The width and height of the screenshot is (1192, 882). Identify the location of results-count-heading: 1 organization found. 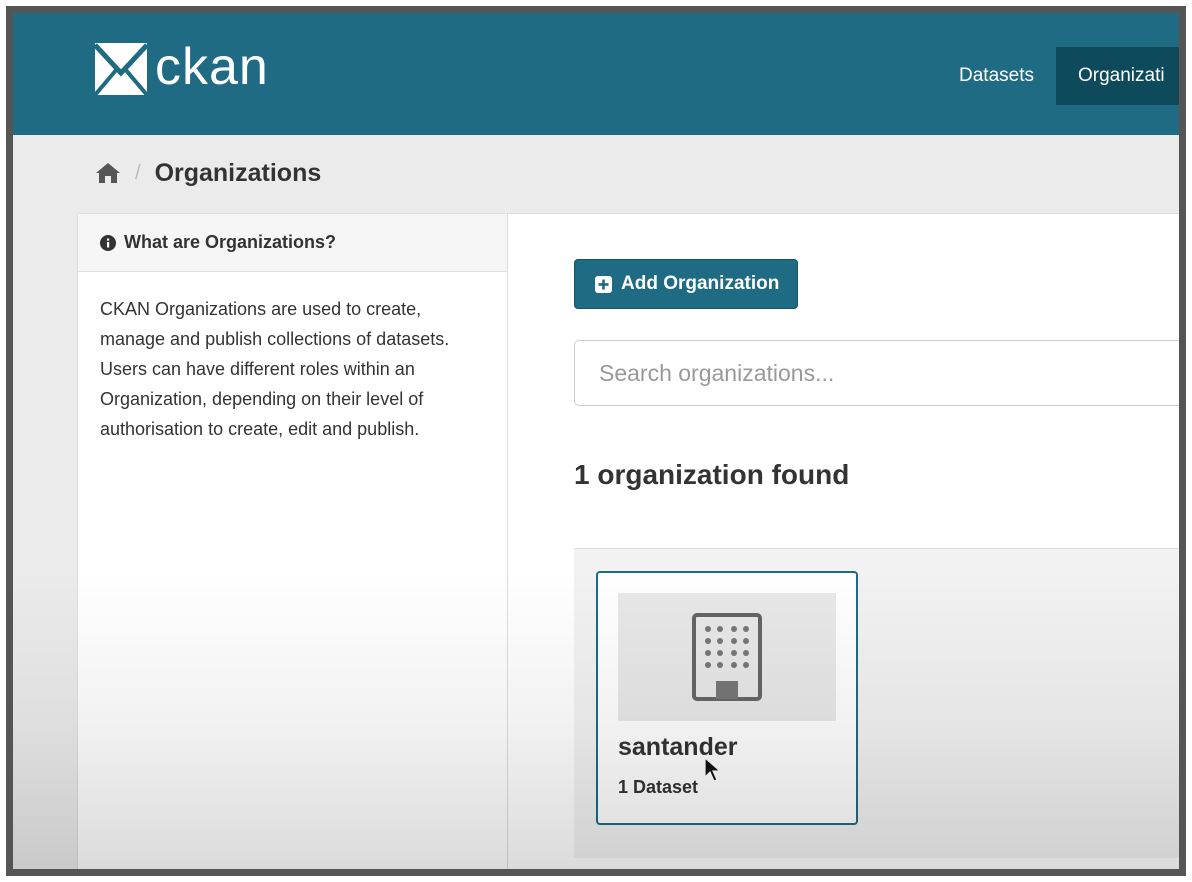
(712, 474).